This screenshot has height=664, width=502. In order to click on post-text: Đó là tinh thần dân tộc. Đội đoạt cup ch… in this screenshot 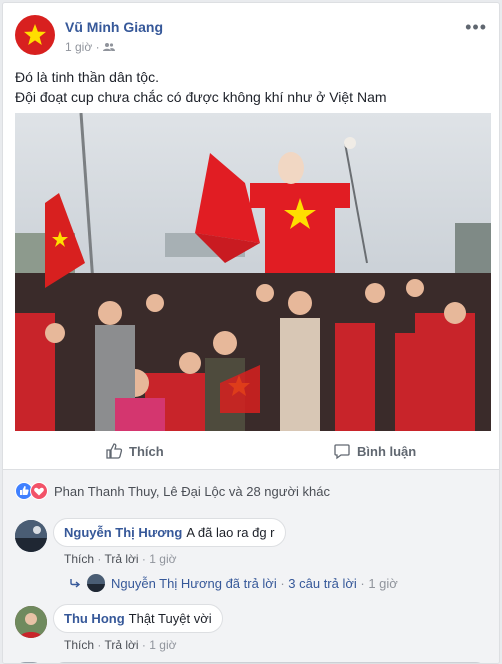, I will do `click(251, 87)`.